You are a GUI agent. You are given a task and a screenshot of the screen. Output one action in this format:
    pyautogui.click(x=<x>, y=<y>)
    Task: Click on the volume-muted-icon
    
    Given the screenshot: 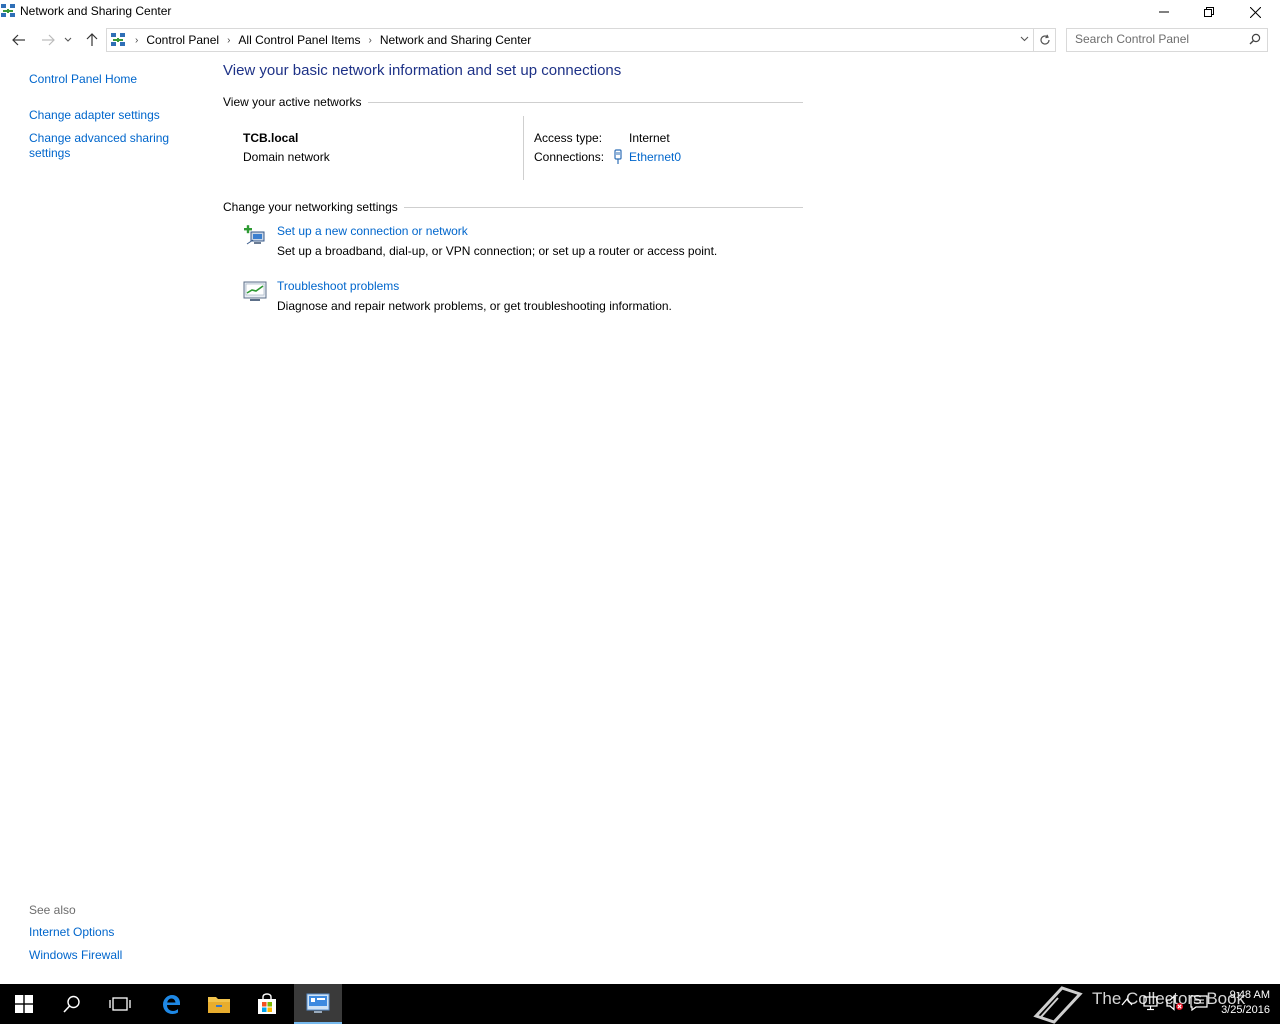 What is the action you would take?
    pyautogui.click(x=1174, y=1003)
    